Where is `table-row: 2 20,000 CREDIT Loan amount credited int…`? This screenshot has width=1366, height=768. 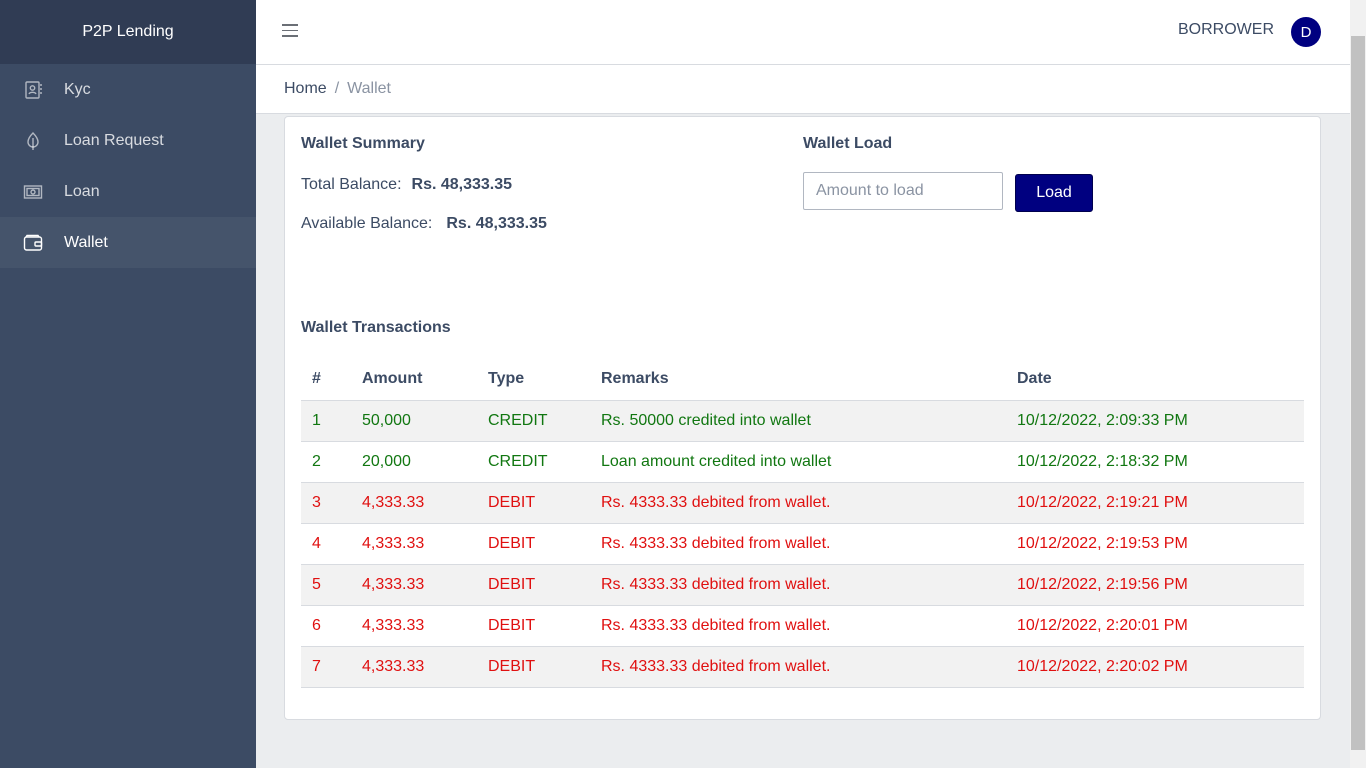
table-row: 2 20,000 CREDIT Loan amount credited int… is located at coordinates (802, 462).